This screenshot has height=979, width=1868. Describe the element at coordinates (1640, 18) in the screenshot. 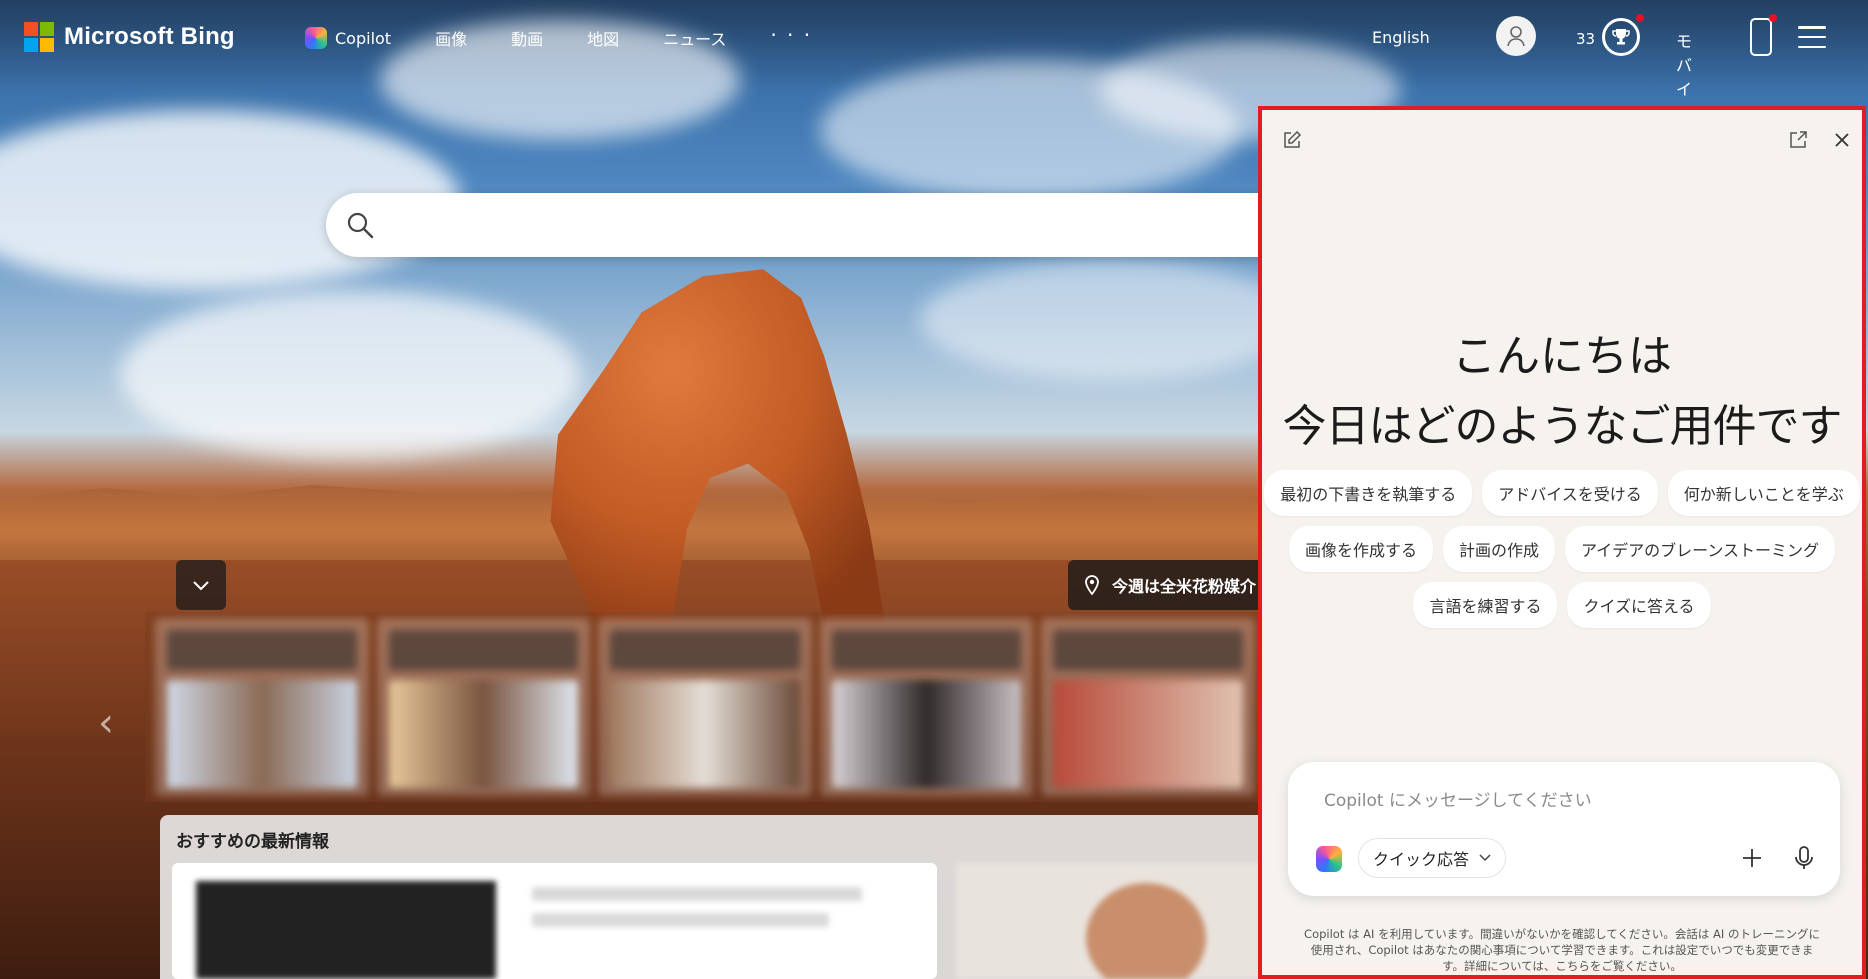

I see `rewards-notification-dot` at that location.